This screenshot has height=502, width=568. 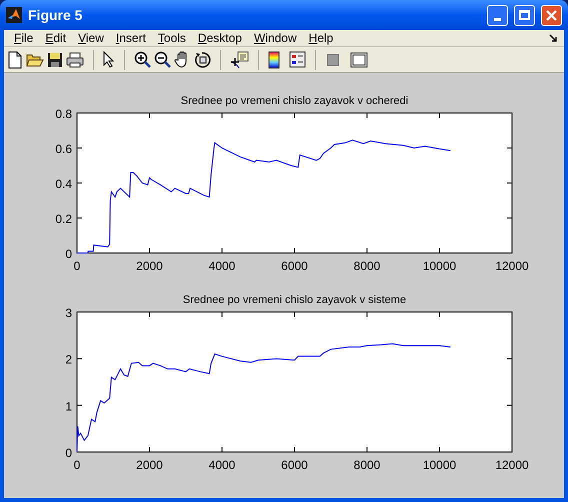 What do you see at coordinates (294, 300) in the screenshot?
I see `chart-title: Srednee po vremeni chislo zayavok v sisteme` at bounding box center [294, 300].